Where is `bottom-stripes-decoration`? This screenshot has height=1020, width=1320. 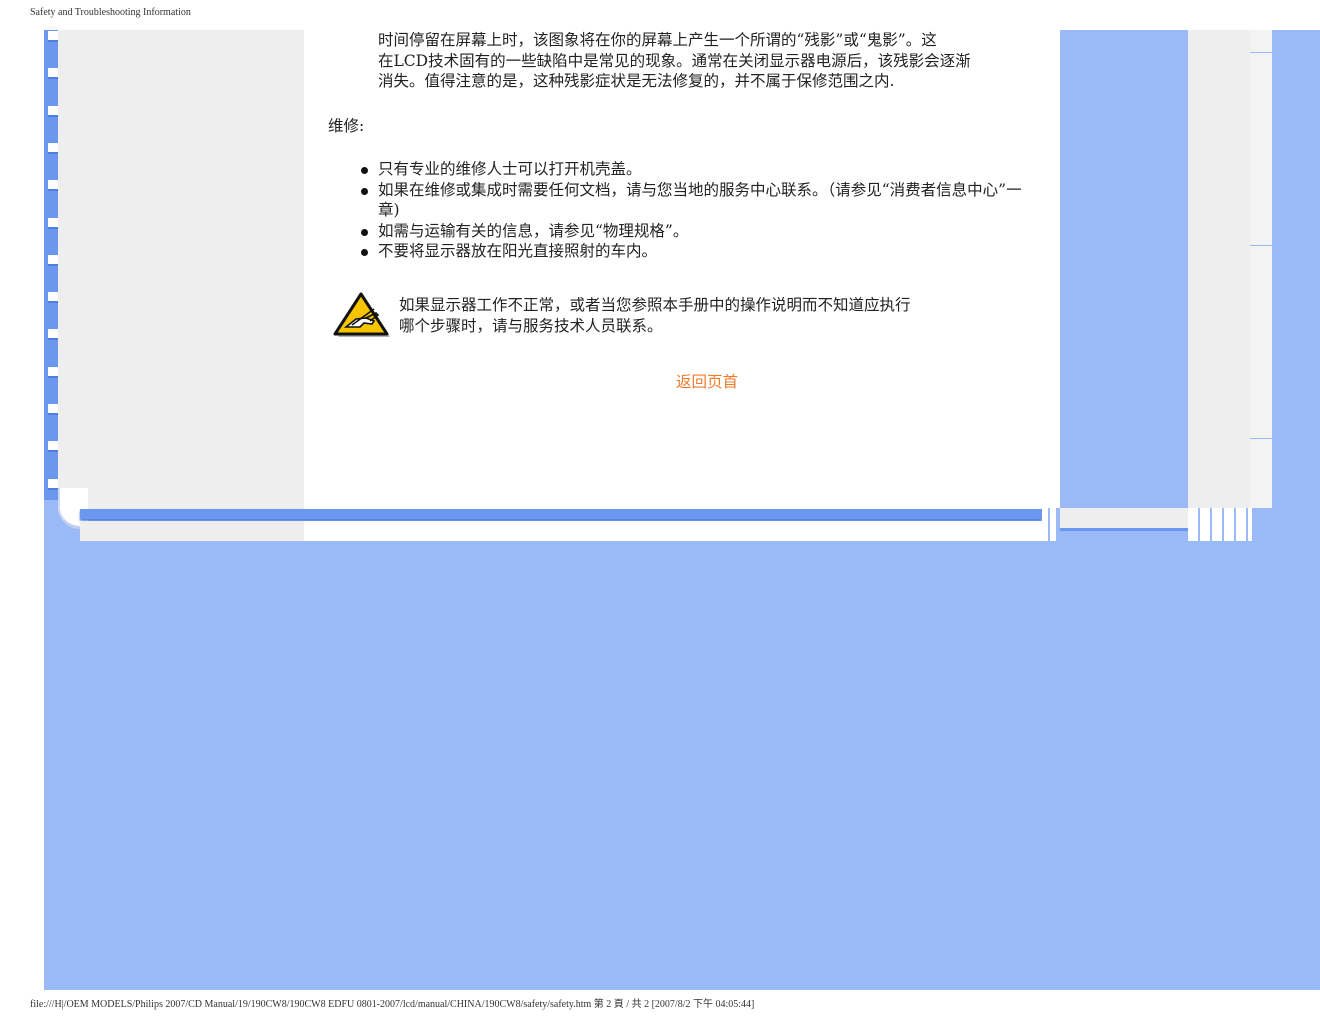
bottom-stripes-decoration is located at coordinates (1220, 524).